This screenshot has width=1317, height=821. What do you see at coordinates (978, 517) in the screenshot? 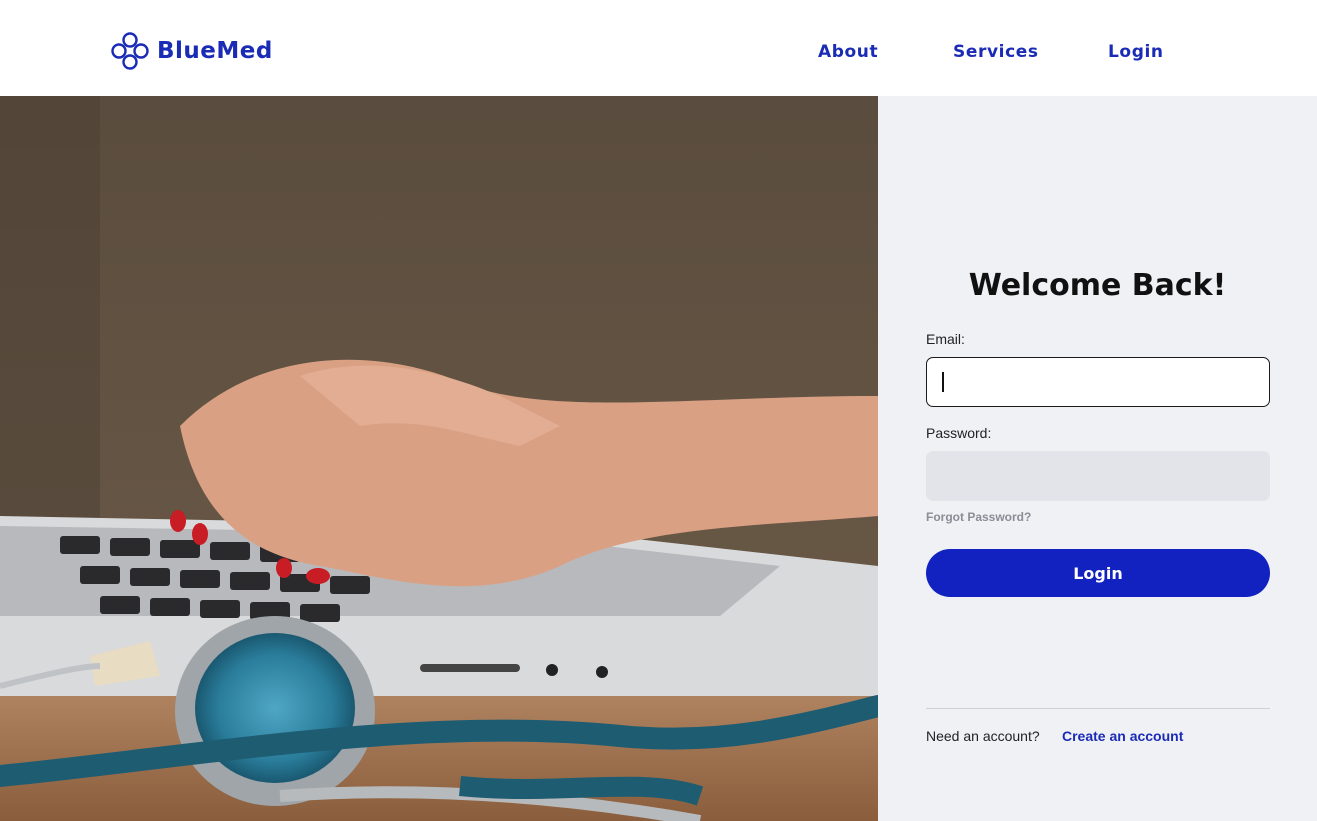
I see `forgot-password-link: Forgot Password?` at bounding box center [978, 517].